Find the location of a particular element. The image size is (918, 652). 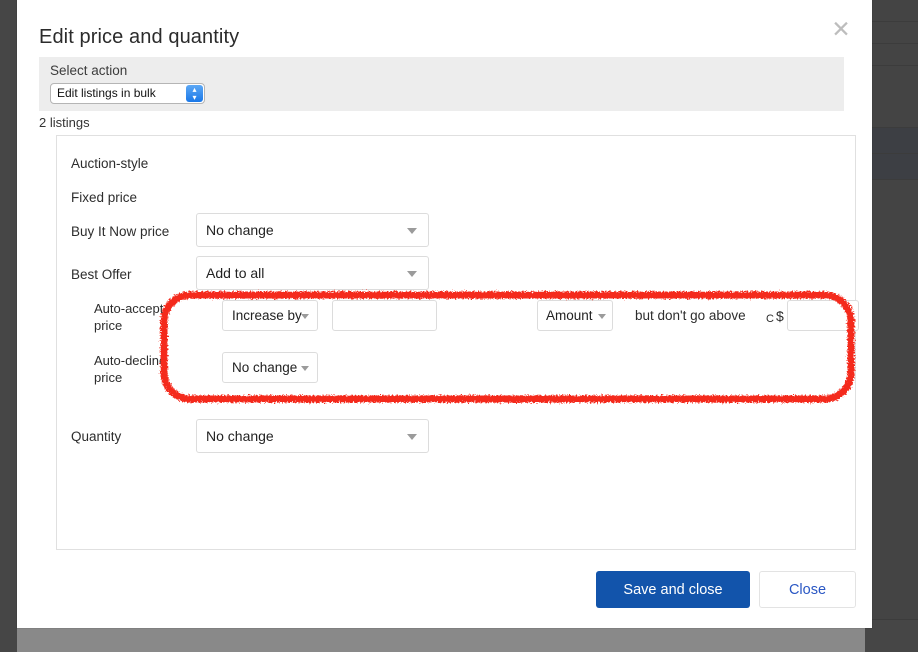

stepper-down-icon: ▾ is located at coordinates (194, 97).